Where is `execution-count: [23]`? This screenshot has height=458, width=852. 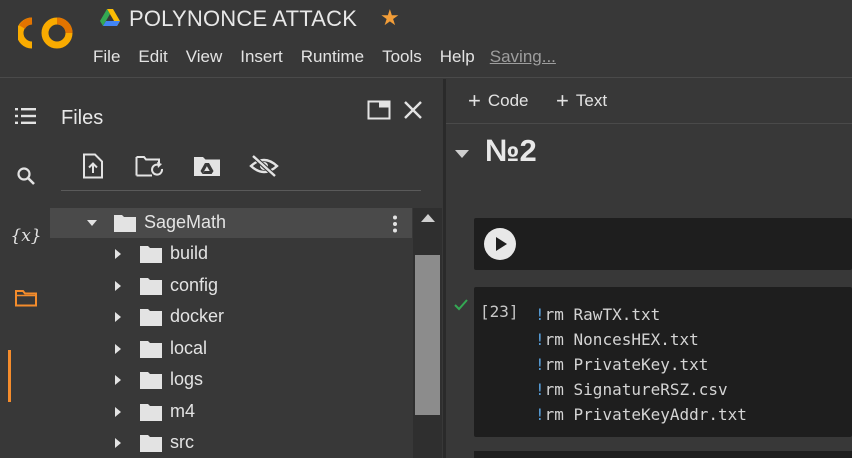 execution-count: [23] is located at coordinates (499, 311).